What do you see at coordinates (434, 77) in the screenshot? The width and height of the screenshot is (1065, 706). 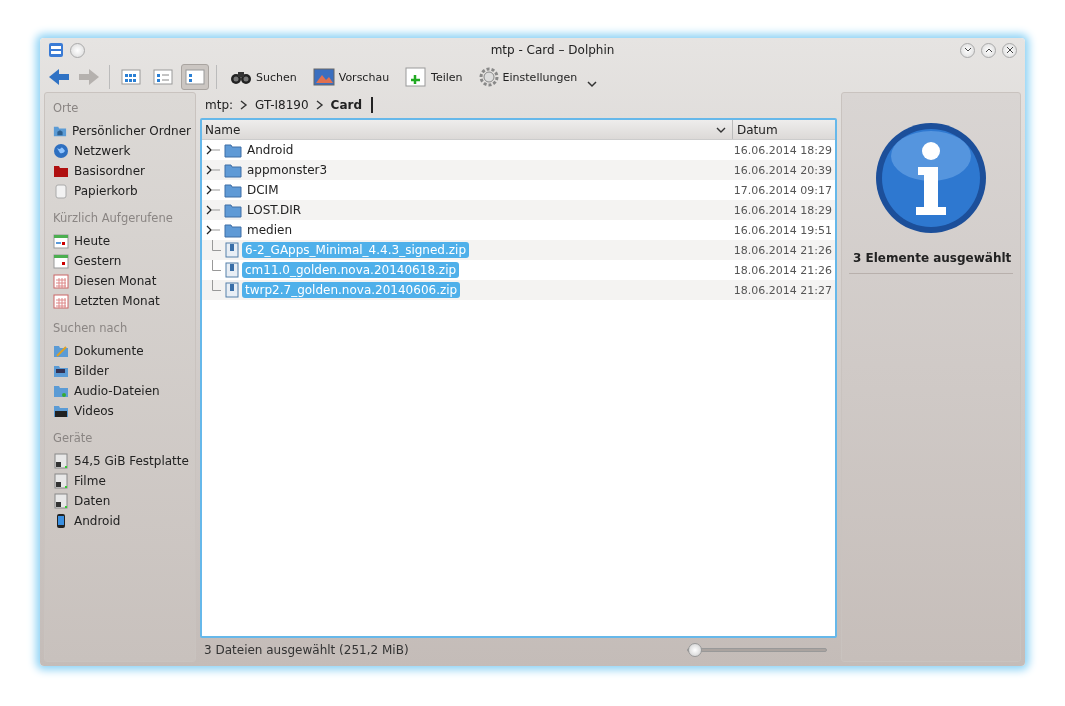 I see `split-button: Teilen` at bounding box center [434, 77].